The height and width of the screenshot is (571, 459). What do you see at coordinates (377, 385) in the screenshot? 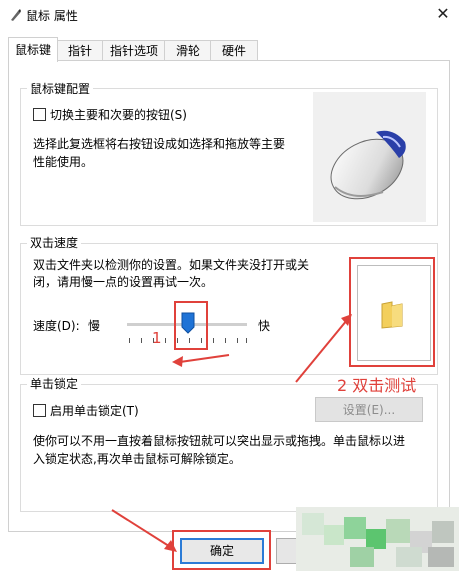
I see `step2-annotation: 2 双击测试` at bounding box center [377, 385].